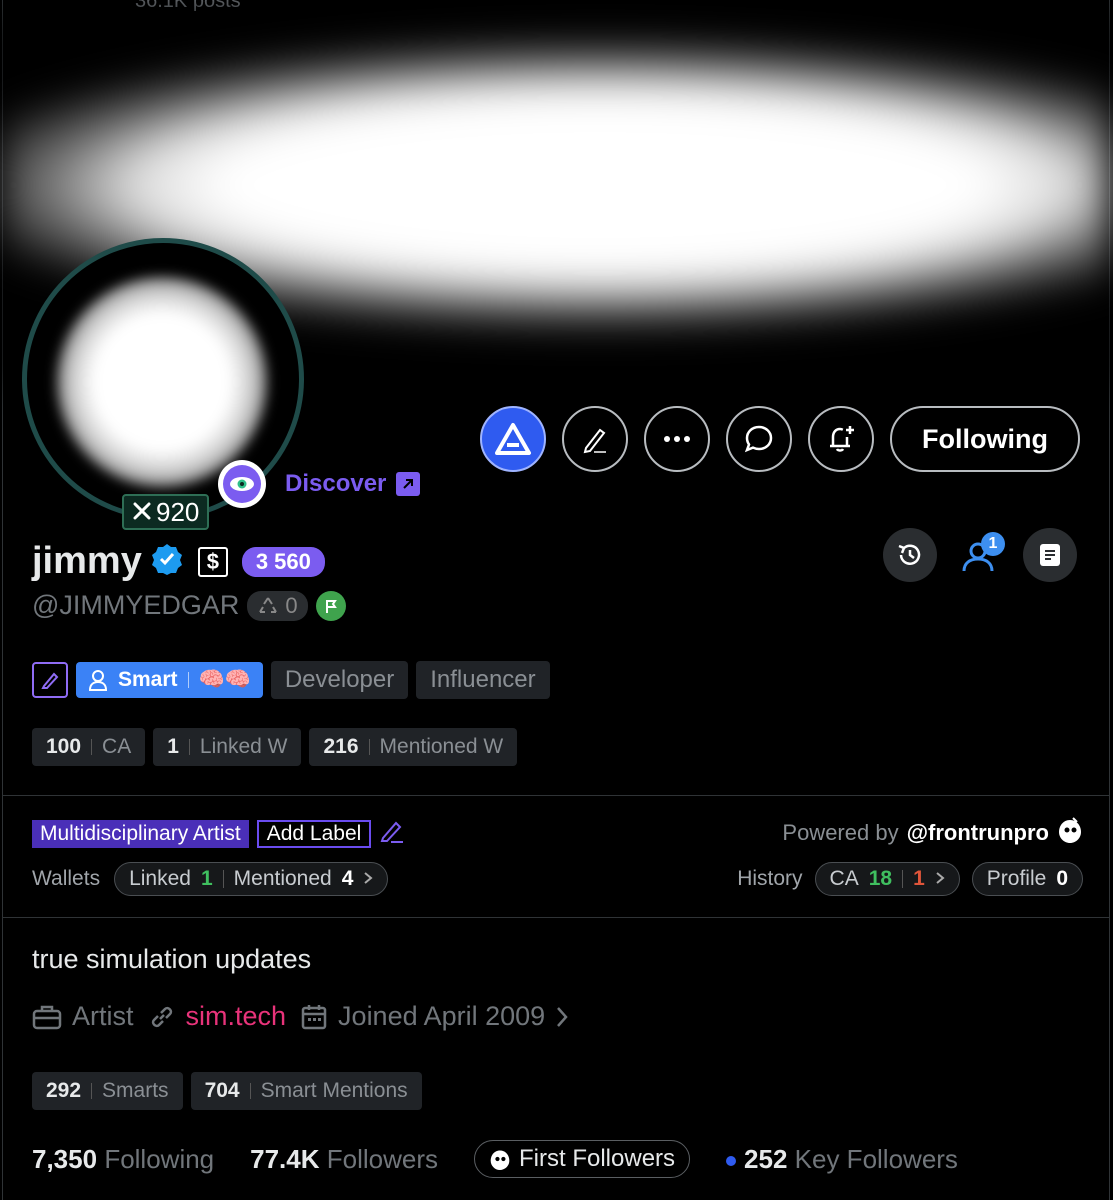  I want to click on stat-chip-mentioned-w: 216 Mentioned W, so click(413, 747).